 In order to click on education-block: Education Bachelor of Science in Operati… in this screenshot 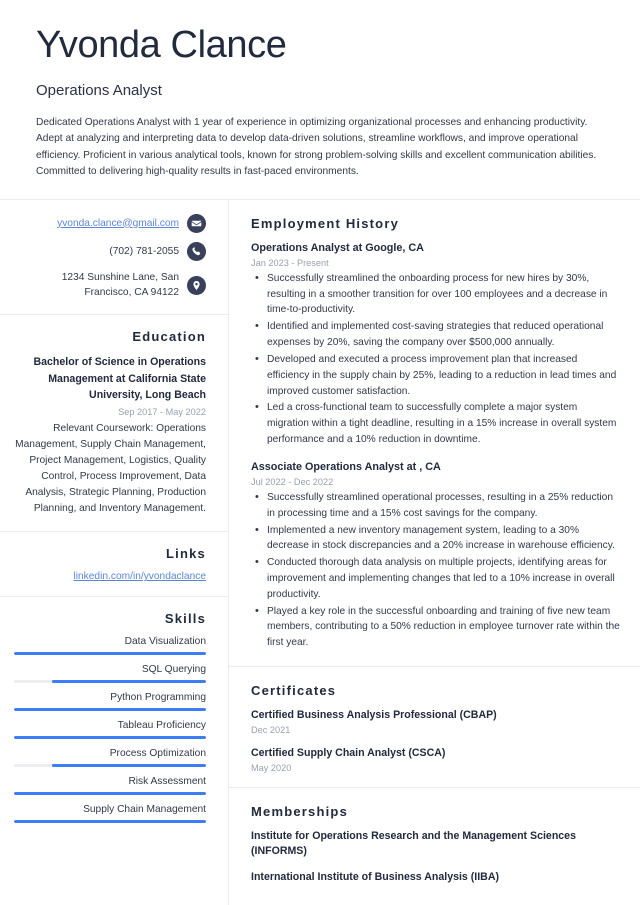, I will do `click(114, 422)`.